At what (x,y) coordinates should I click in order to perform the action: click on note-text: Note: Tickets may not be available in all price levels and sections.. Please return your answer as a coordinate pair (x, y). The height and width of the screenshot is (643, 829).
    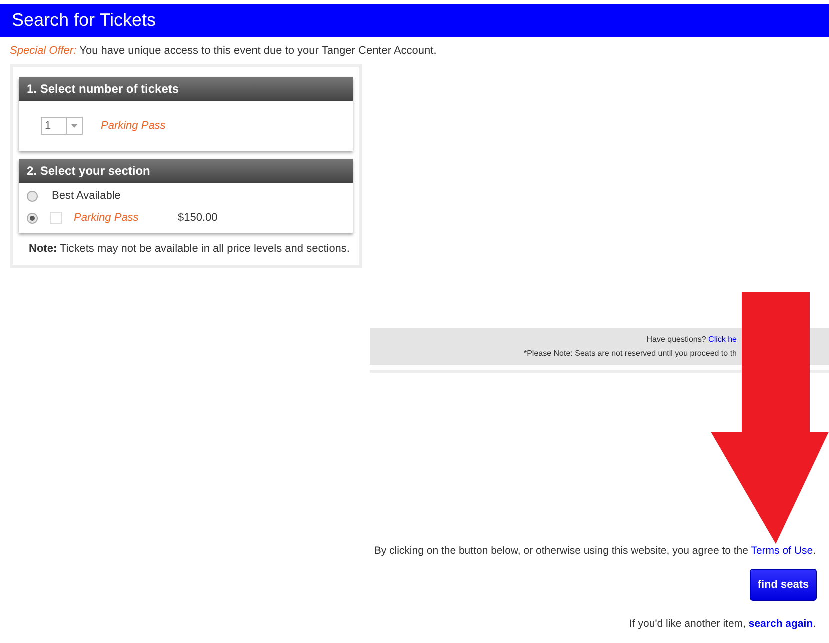
    Looking at the image, I should click on (190, 249).